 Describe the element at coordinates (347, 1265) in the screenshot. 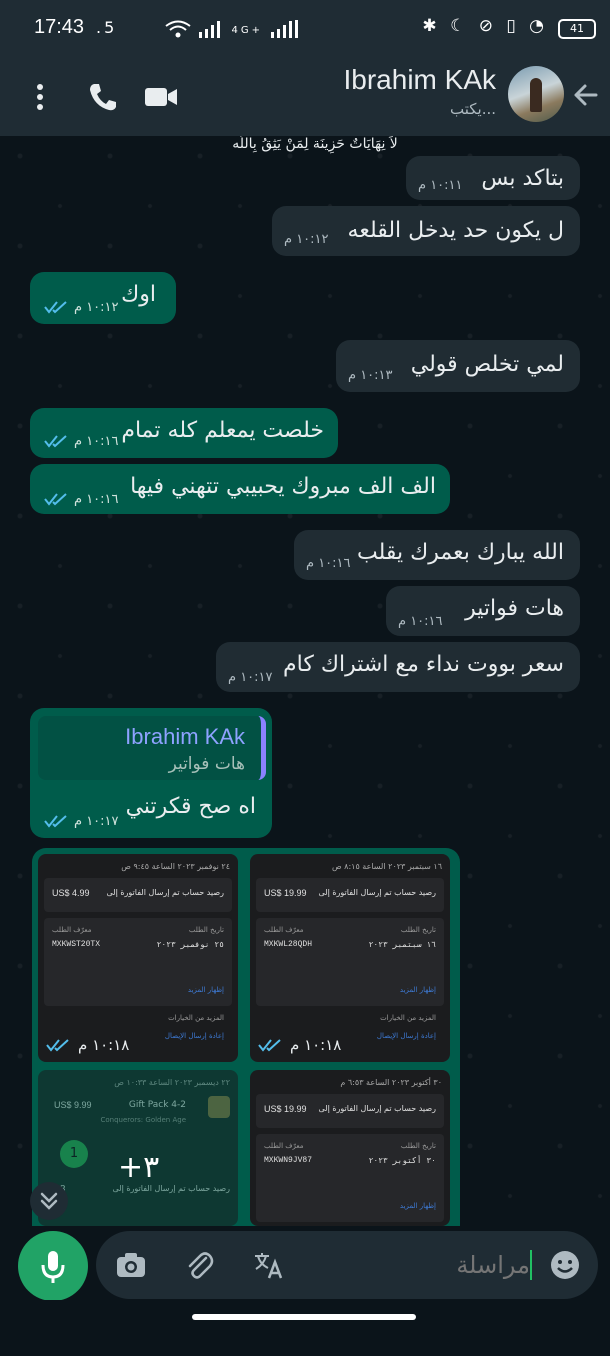

I see `message-composer` at that location.